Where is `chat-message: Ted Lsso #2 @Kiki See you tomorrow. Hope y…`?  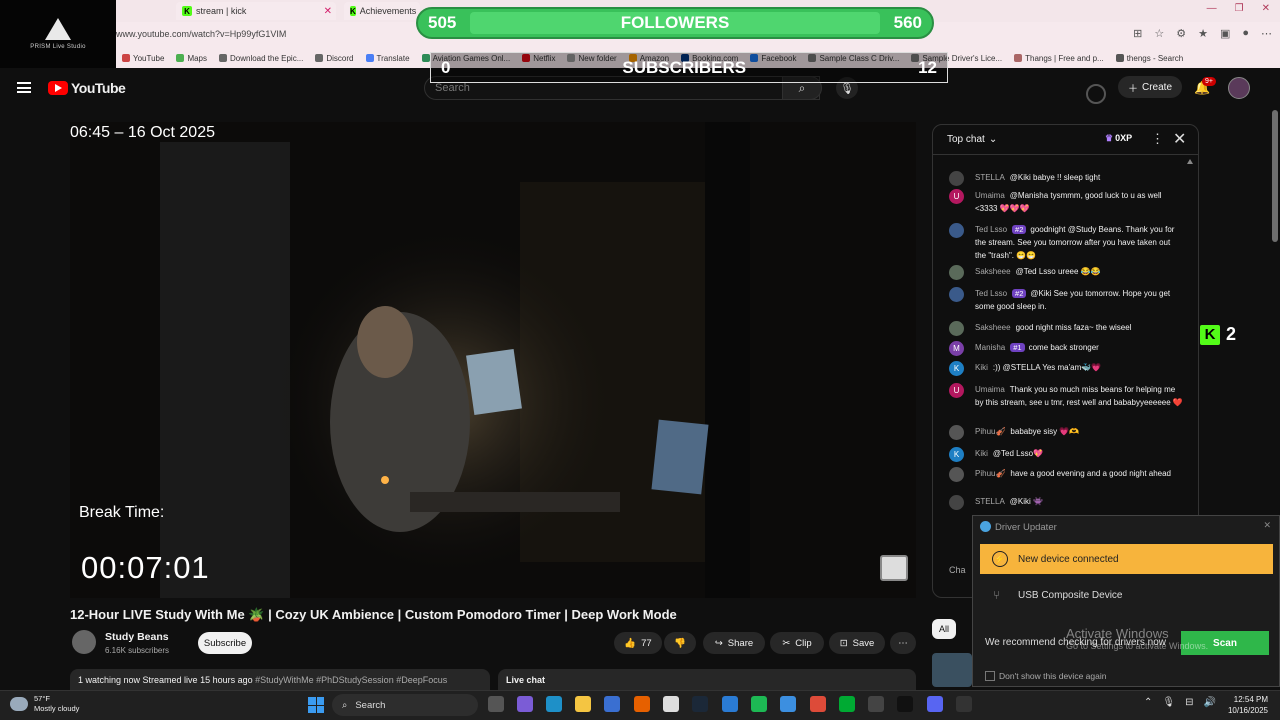 chat-message: Ted Lsso #2 @Kiki See you tomorrow. Hope y… is located at coordinates (1058, 300).